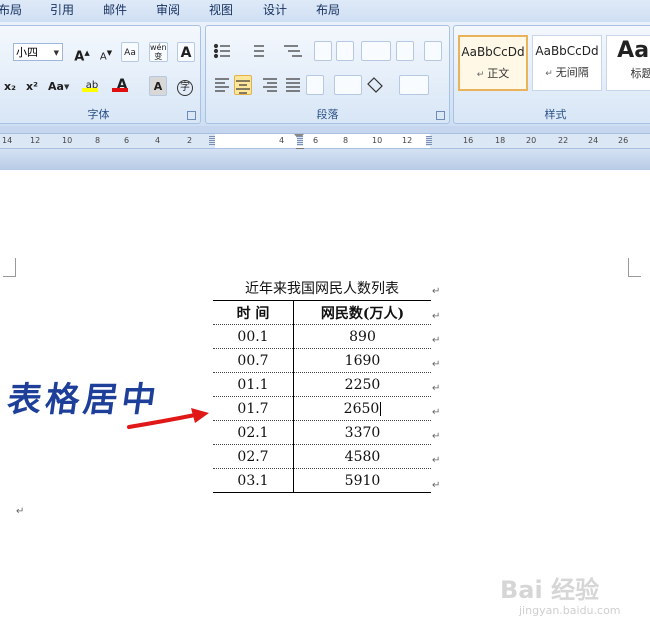  What do you see at coordinates (381, 85) in the screenshot?
I see `shading-button` at bounding box center [381, 85].